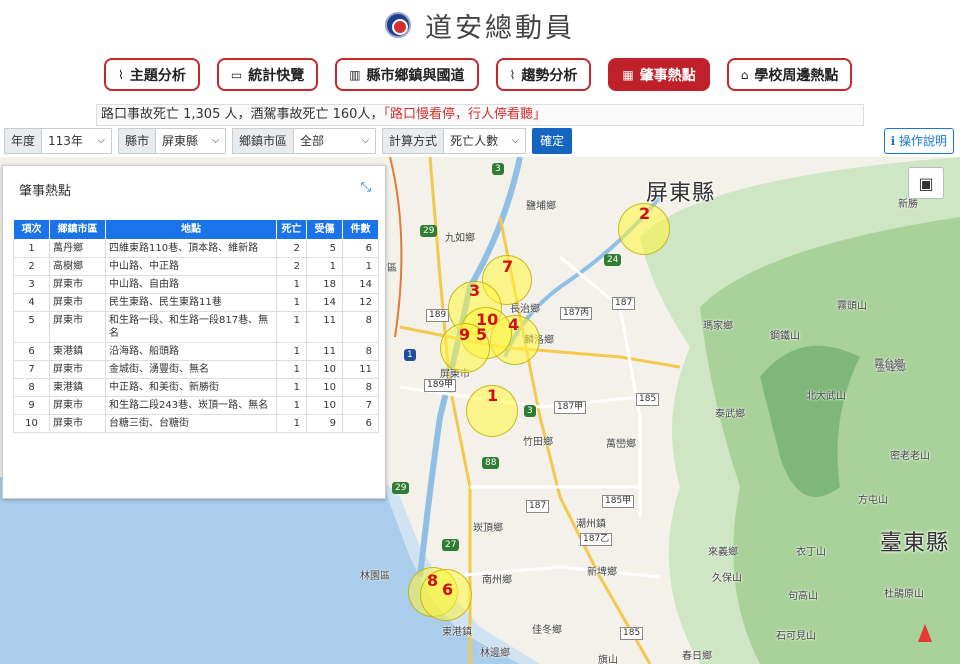 The width and height of the screenshot is (960, 664). I want to click on image-icon: ▣, so click(926, 183).